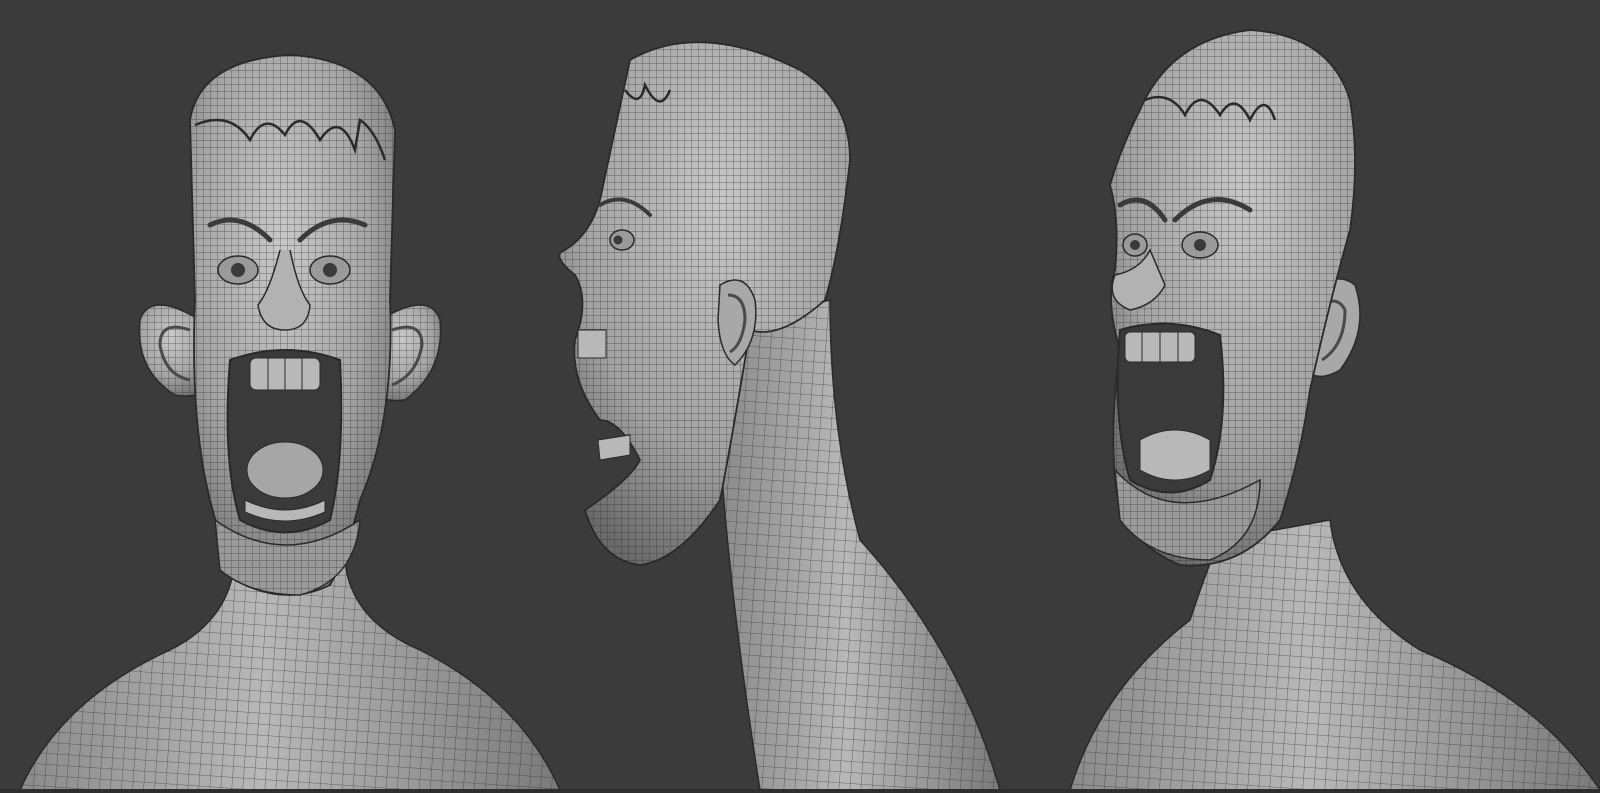  I want to click on three-quarter-mouth, so click(1170, 408).